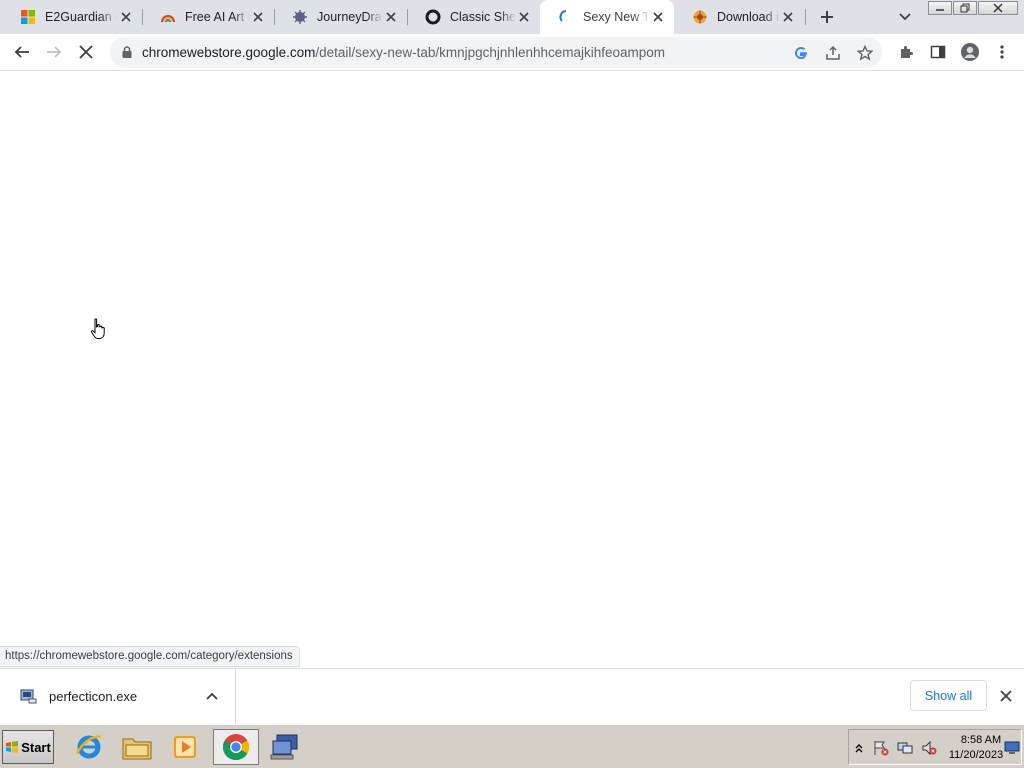 The width and height of the screenshot is (1024, 768). I want to click on windows-flag-icon, so click(12, 747).